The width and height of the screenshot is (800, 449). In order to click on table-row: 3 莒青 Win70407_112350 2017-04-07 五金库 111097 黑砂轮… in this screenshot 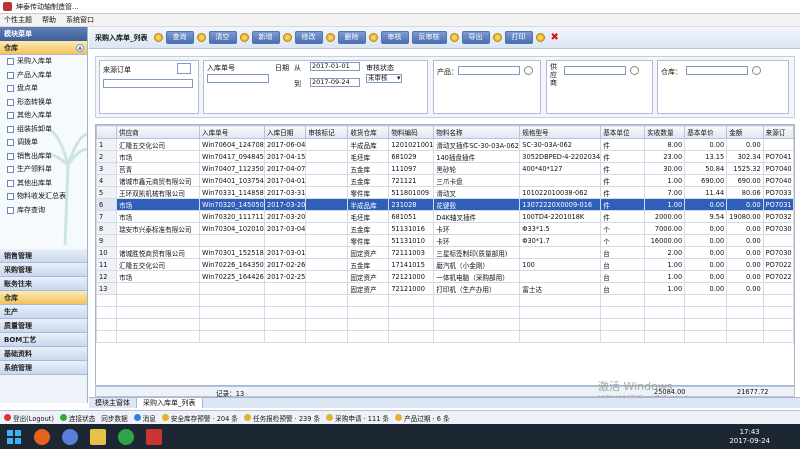, I will do `click(445, 168)`.